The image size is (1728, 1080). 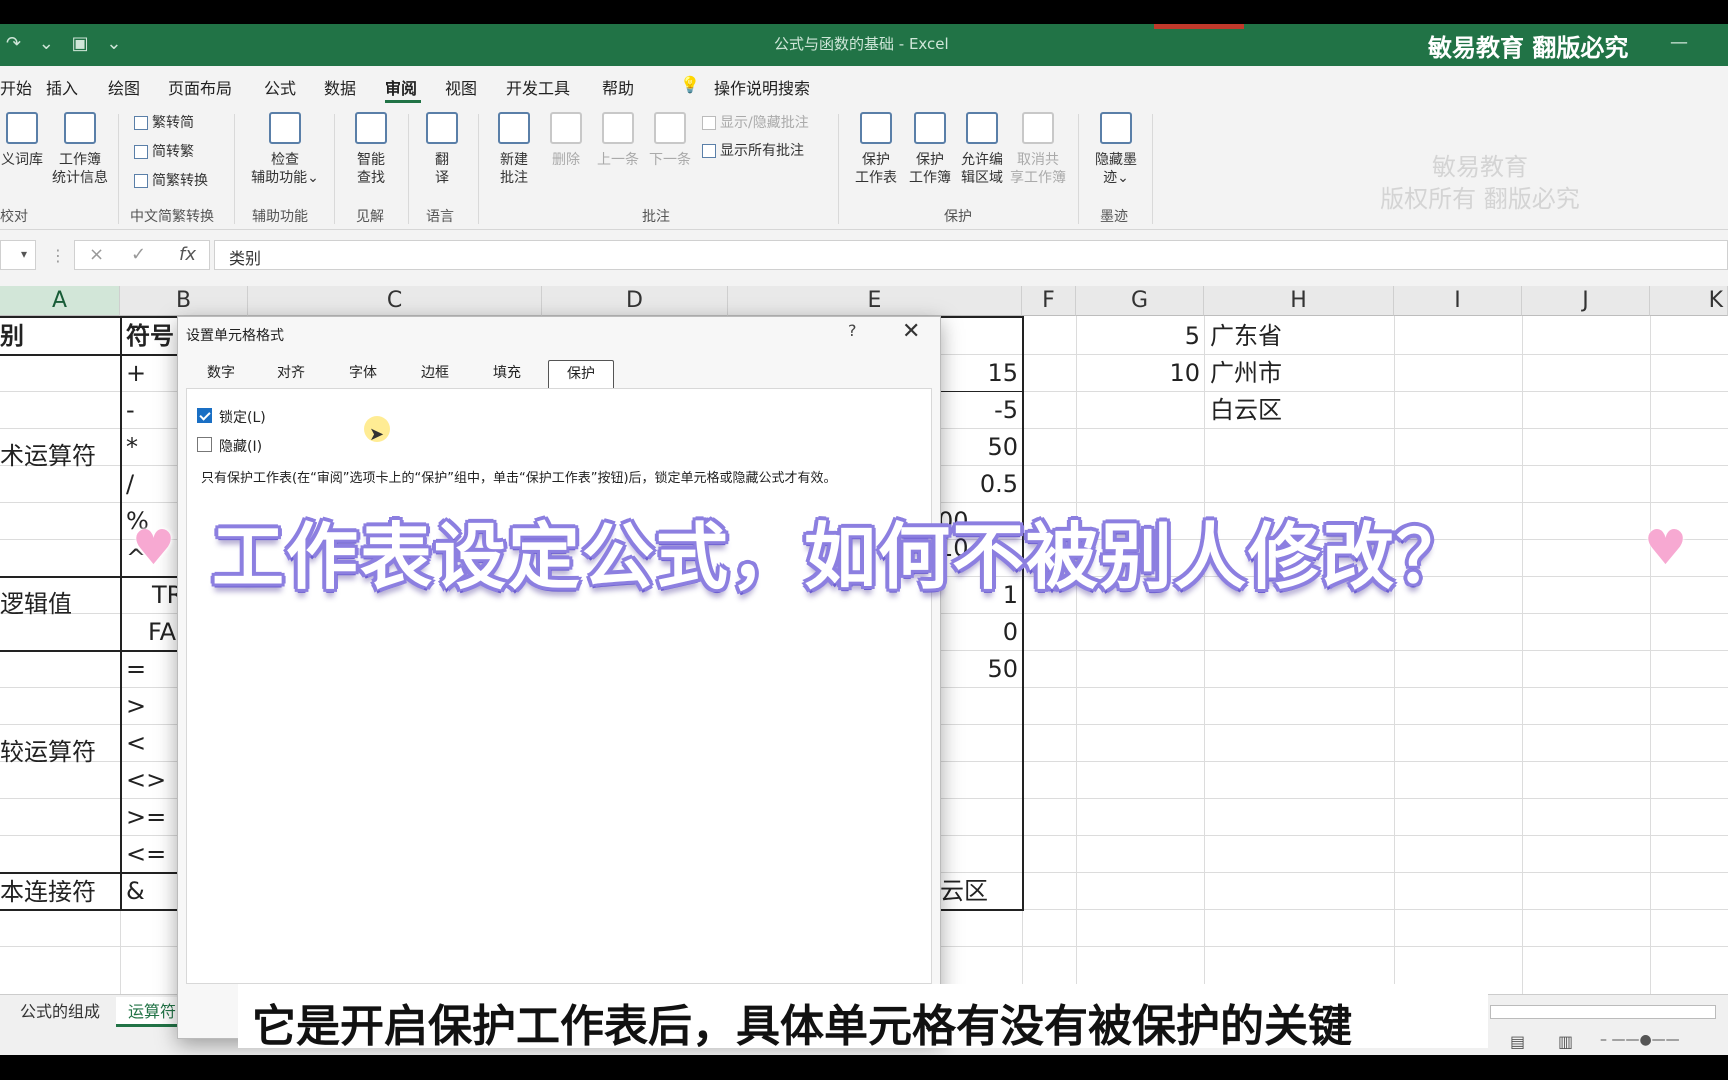 I want to click on dialog-tab-protection: 保护, so click(x=581, y=374).